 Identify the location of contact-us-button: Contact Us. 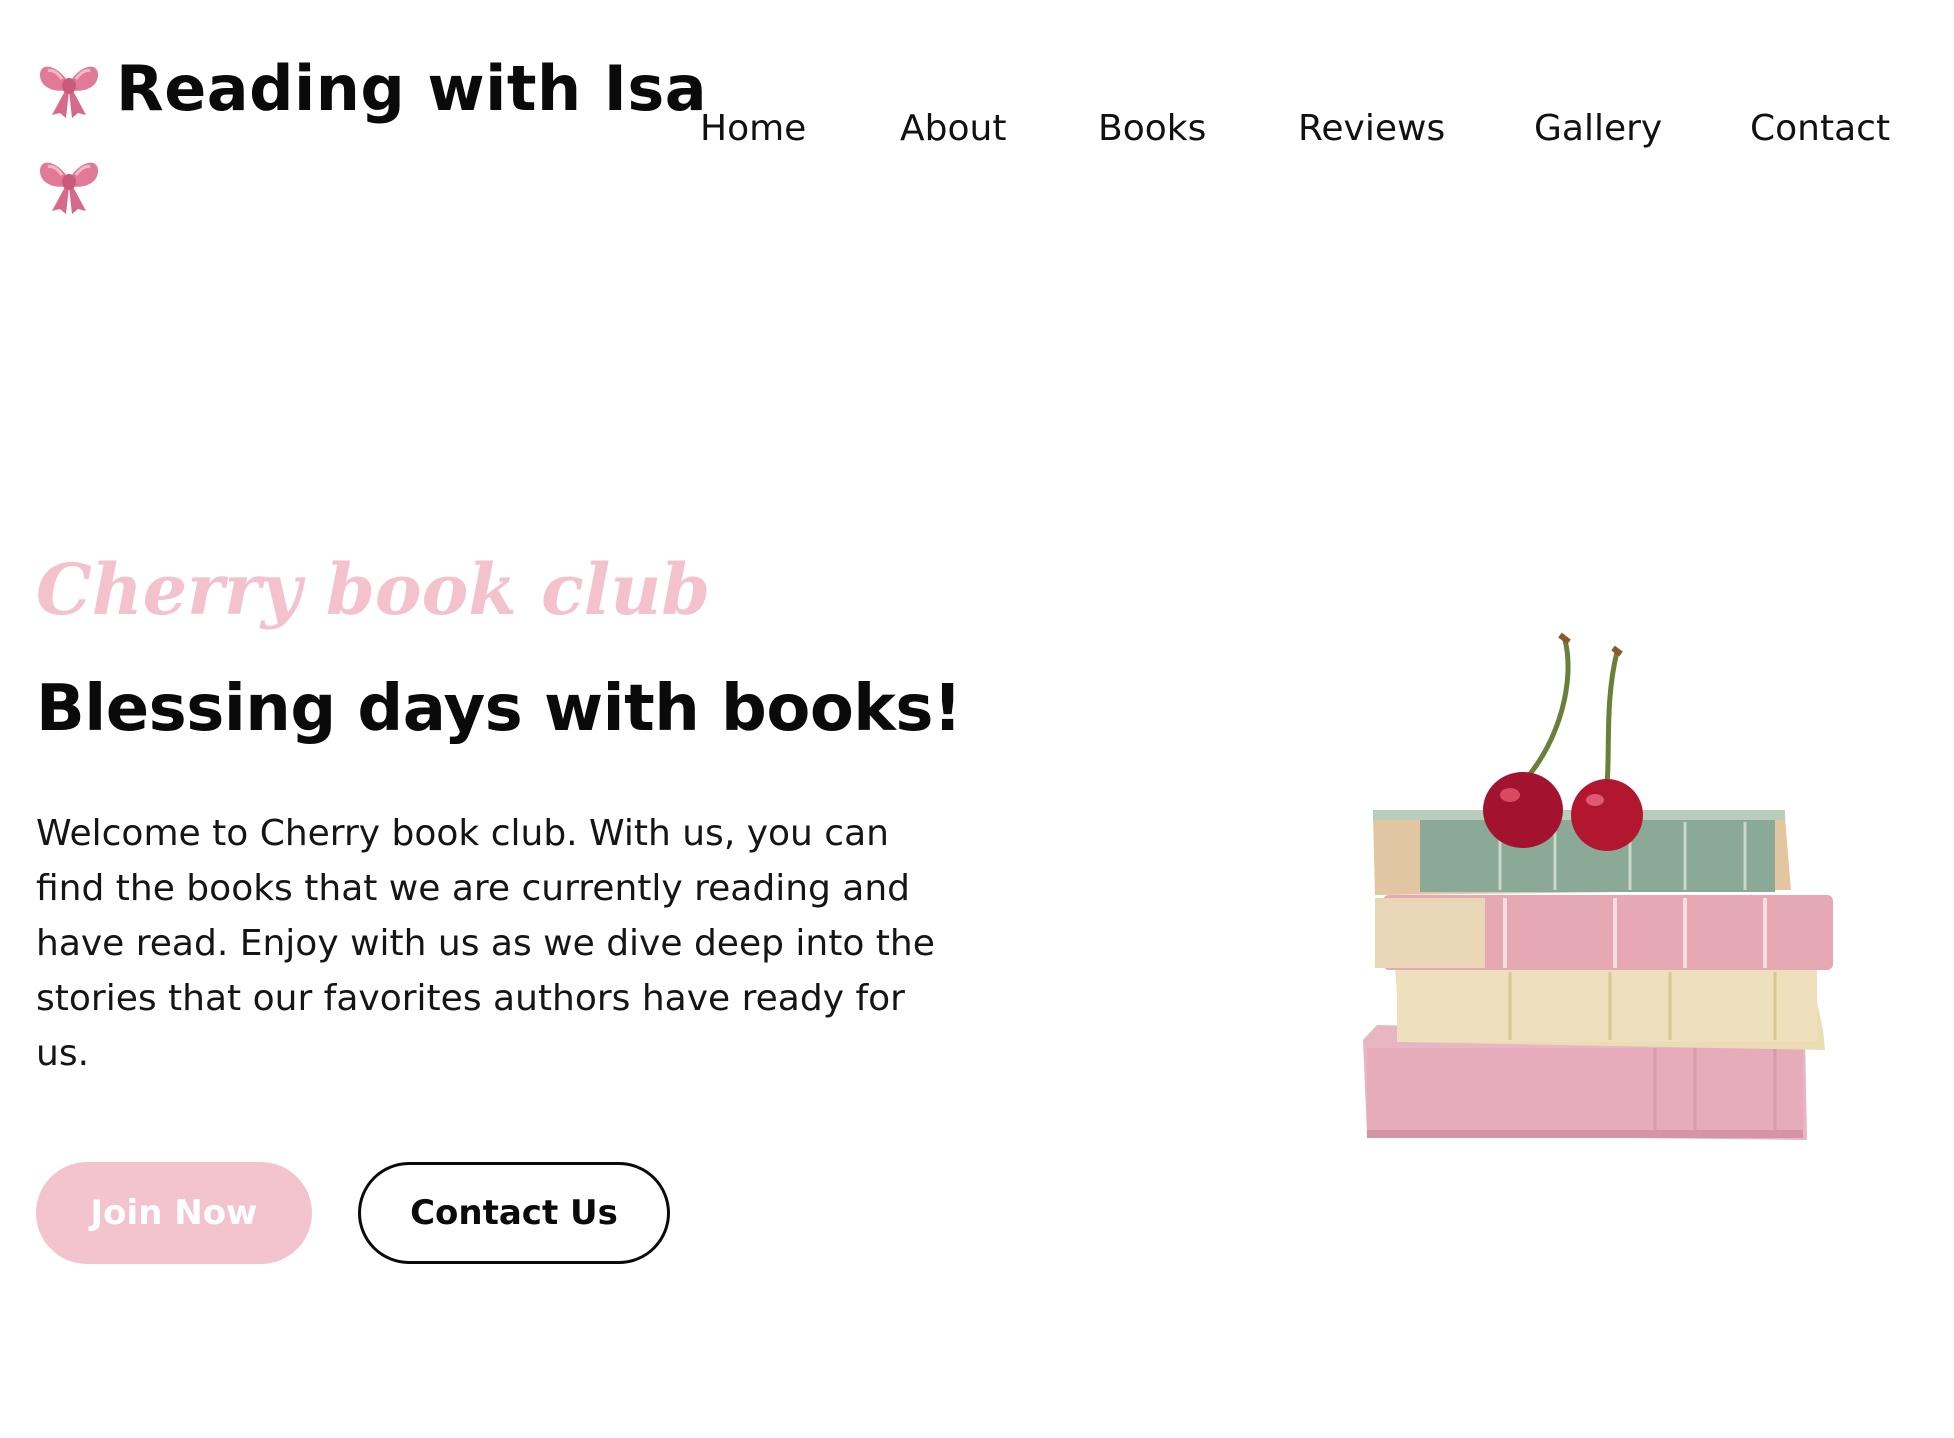
(514, 1213).